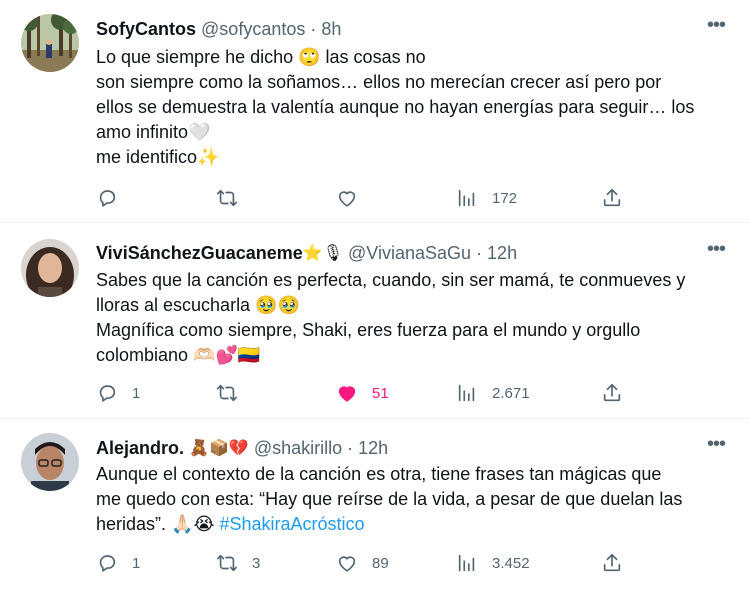  I want to click on retweet-count: 3, so click(256, 563).